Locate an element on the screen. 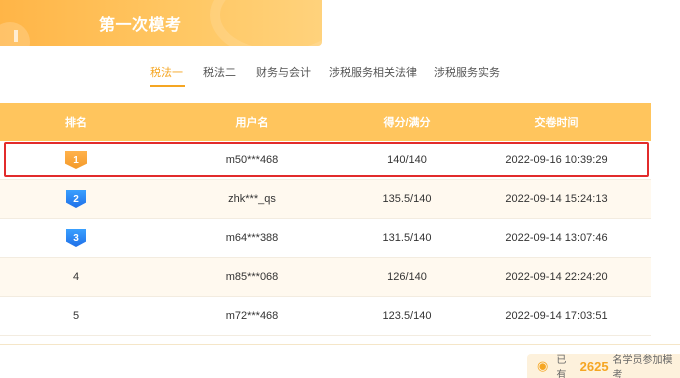  username: m64***388 is located at coordinates (252, 238).